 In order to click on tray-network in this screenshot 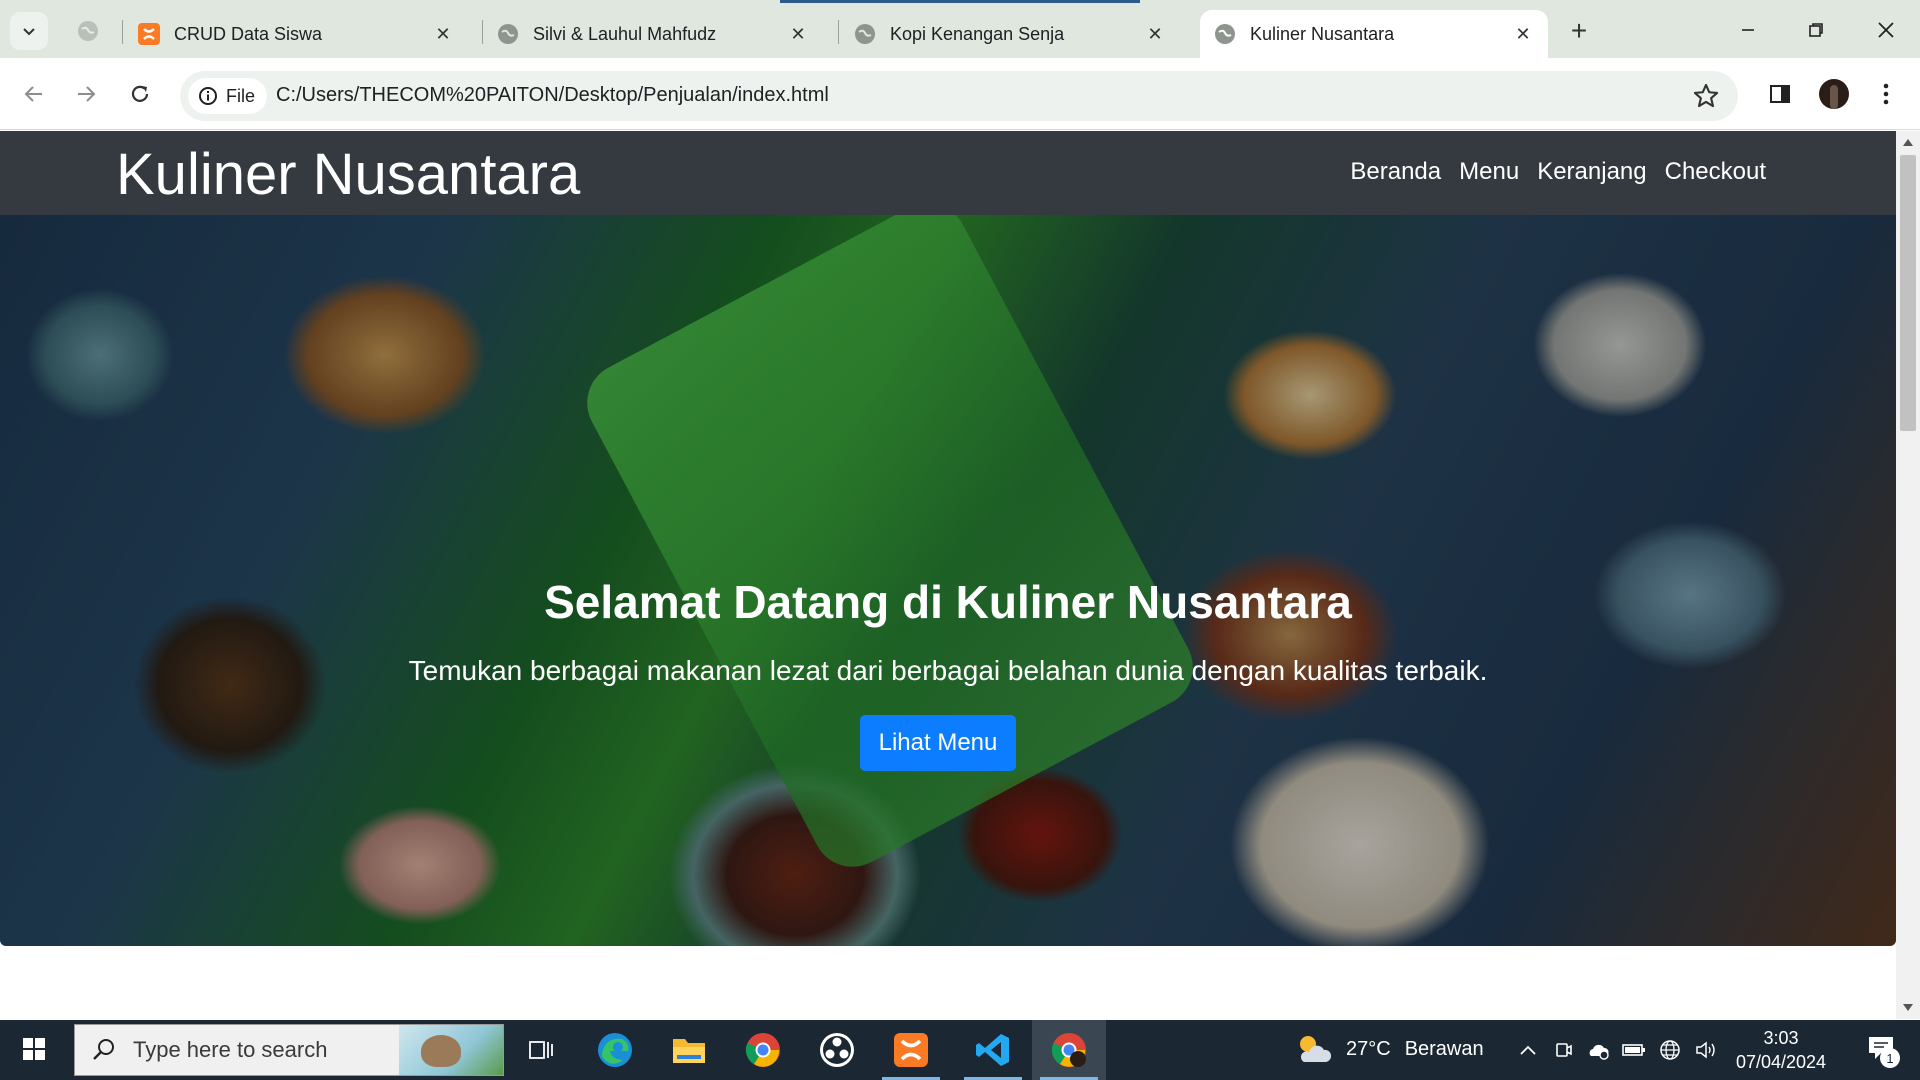, I will do `click(1670, 1050)`.